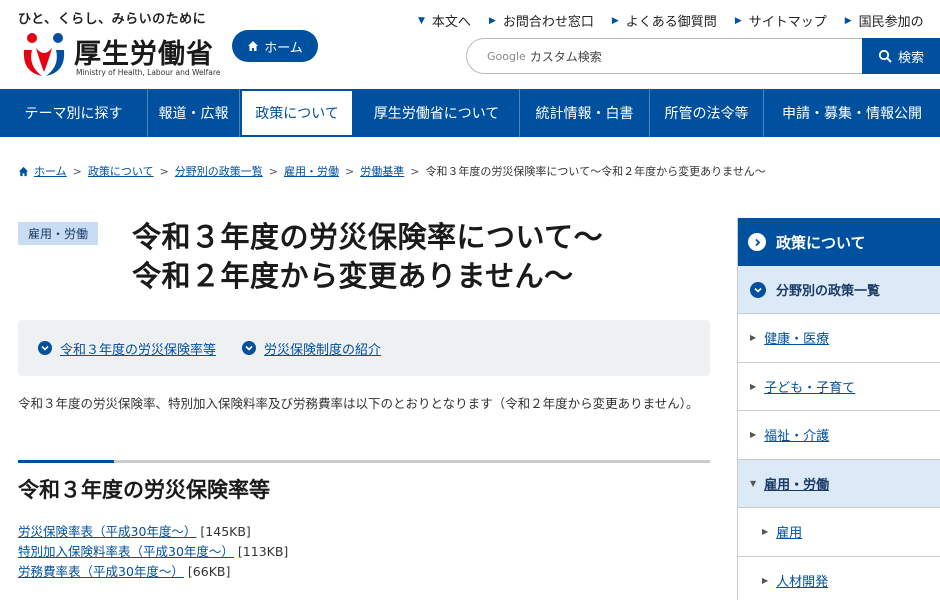 Image resolution: width=940 pixels, height=600 pixels. What do you see at coordinates (839, 338) in the screenshot?
I see `sidebar-item-health: ▶ 健康・医療` at bounding box center [839, 338].